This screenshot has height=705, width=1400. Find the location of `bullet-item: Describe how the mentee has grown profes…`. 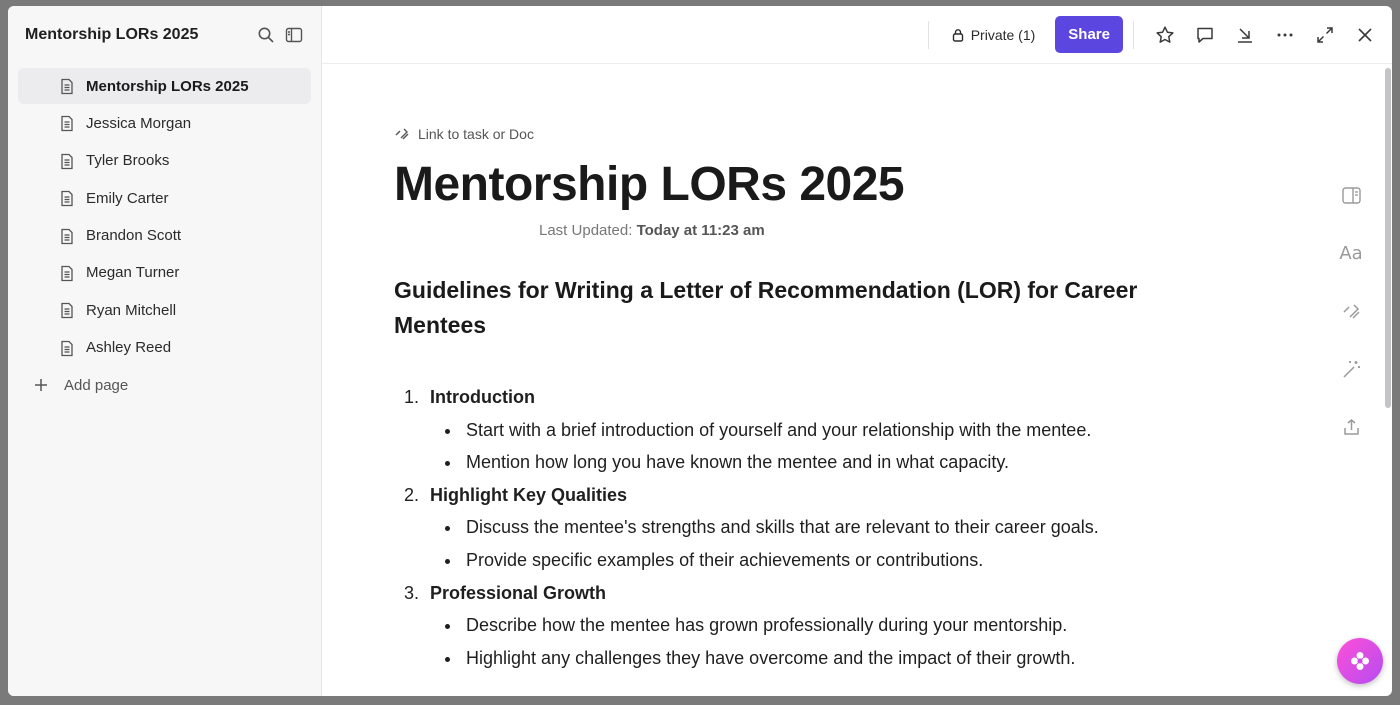

bullet-item: Describe how the mentee has grown profes… is located at coordinates (818, 625).